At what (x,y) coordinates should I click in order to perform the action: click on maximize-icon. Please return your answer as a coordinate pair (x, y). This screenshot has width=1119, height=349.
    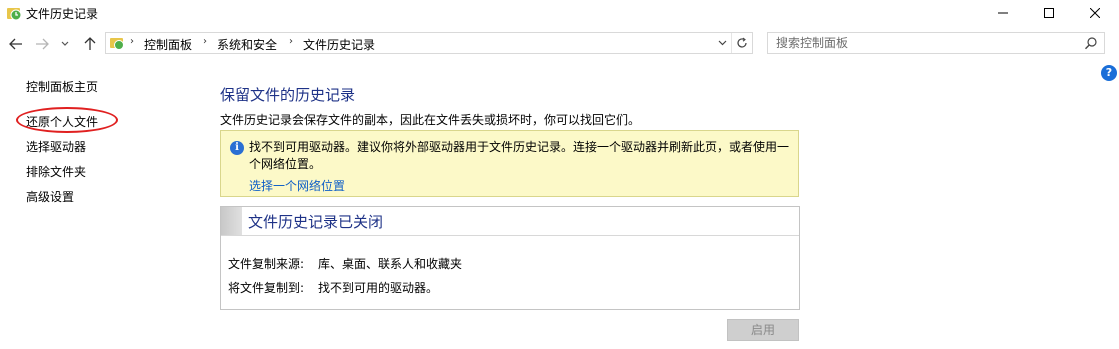
    Looking at the image, I should click on (1049, 13).